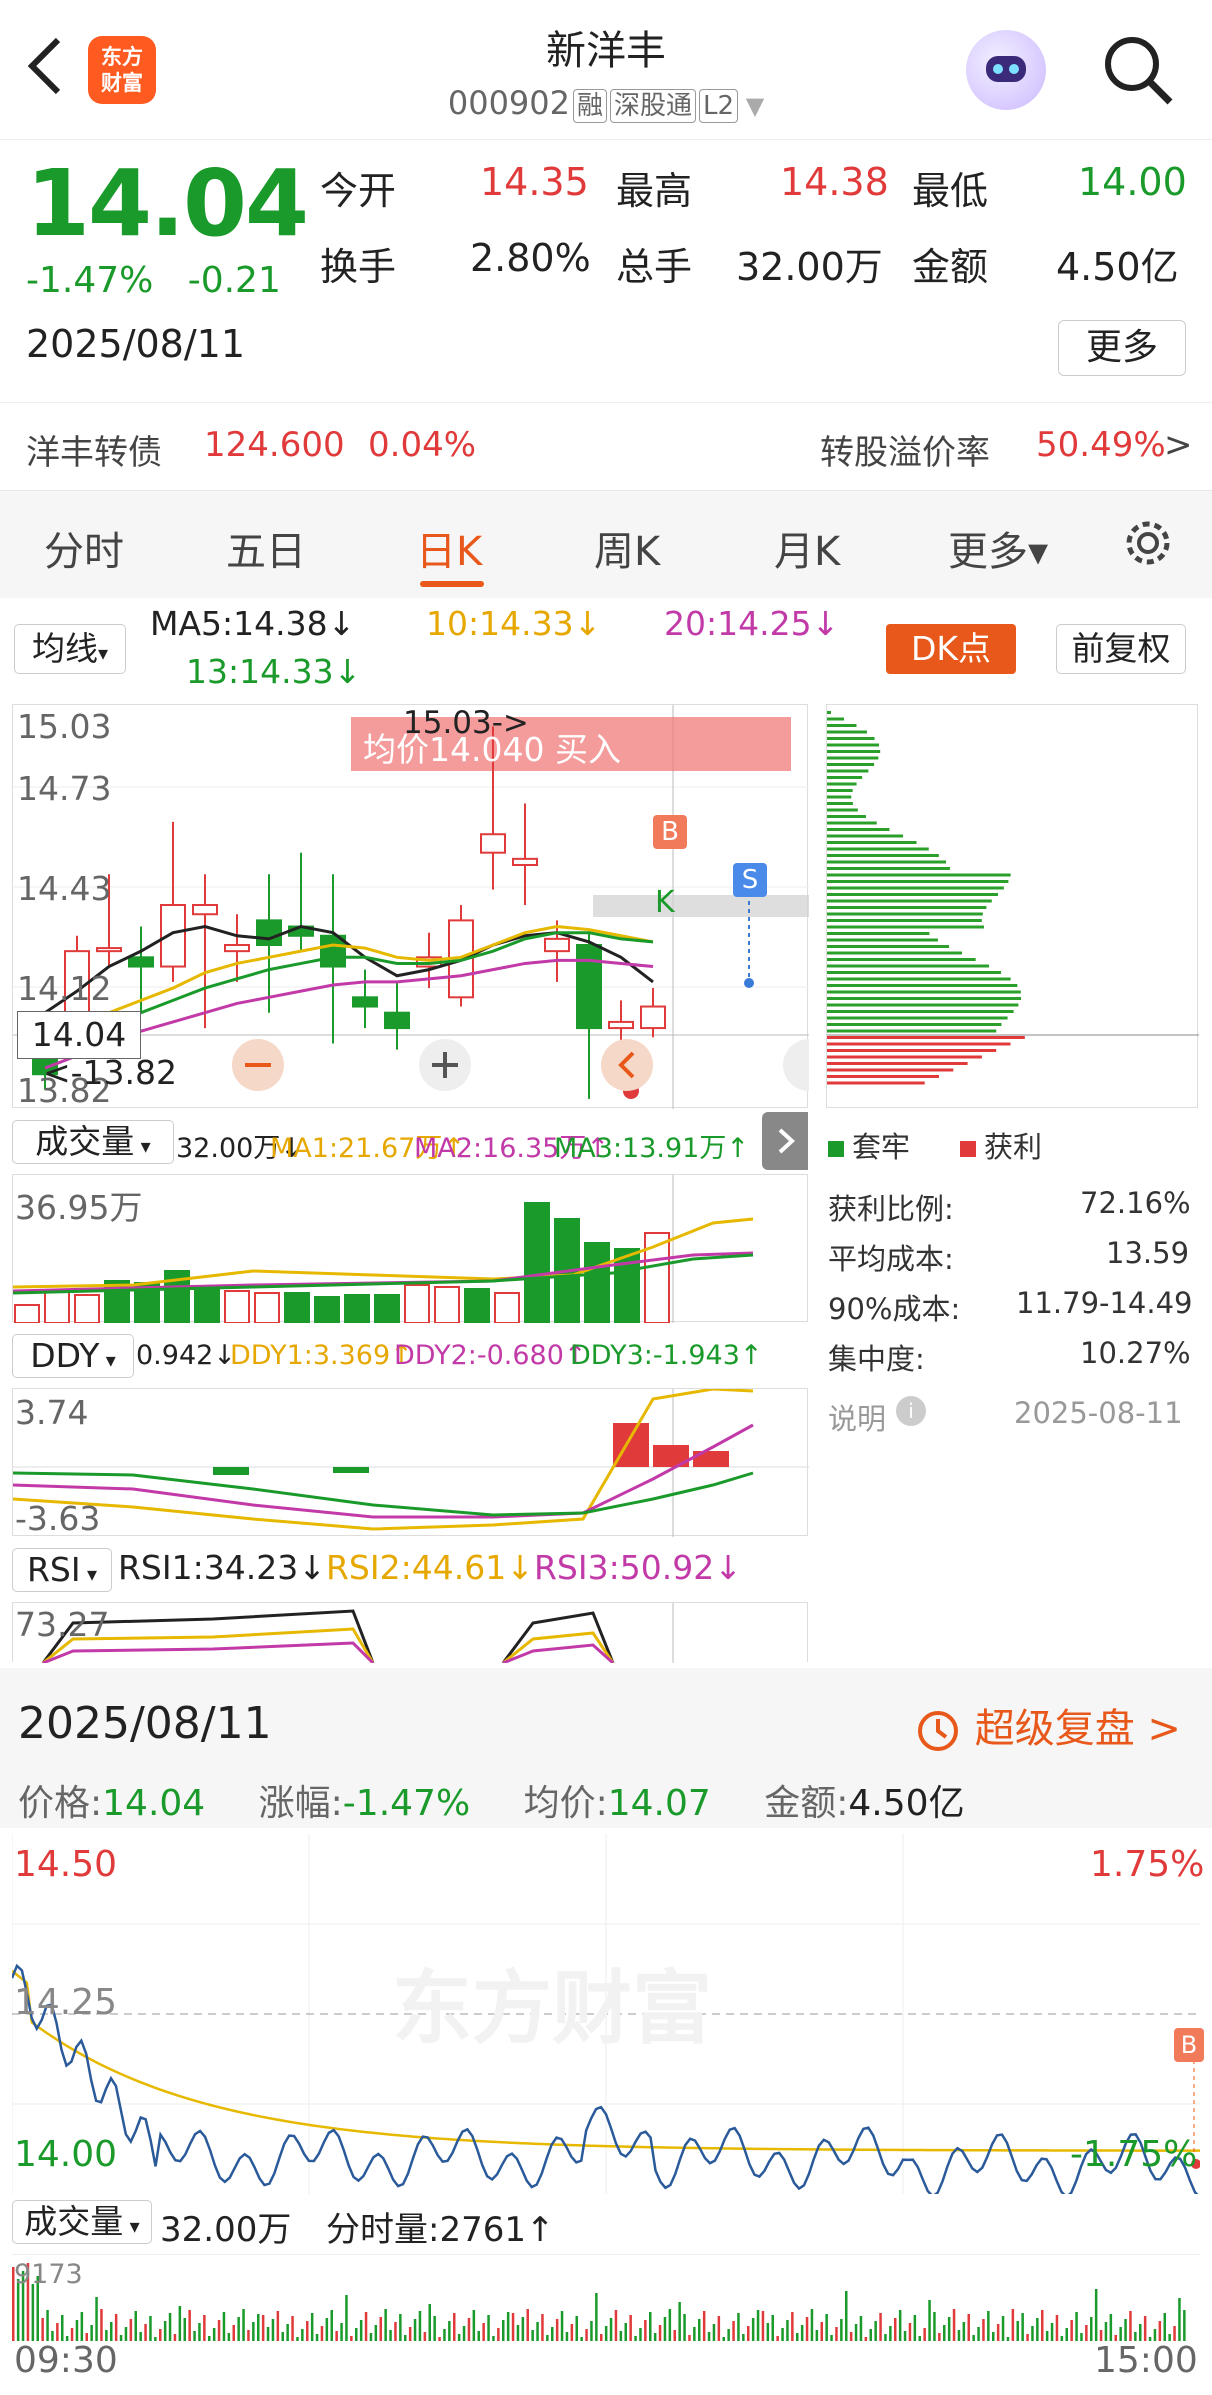 This screenshot has width=1212, height=2395. I want to click on intraday-date: 2025/08/11, so click(145, 1723).